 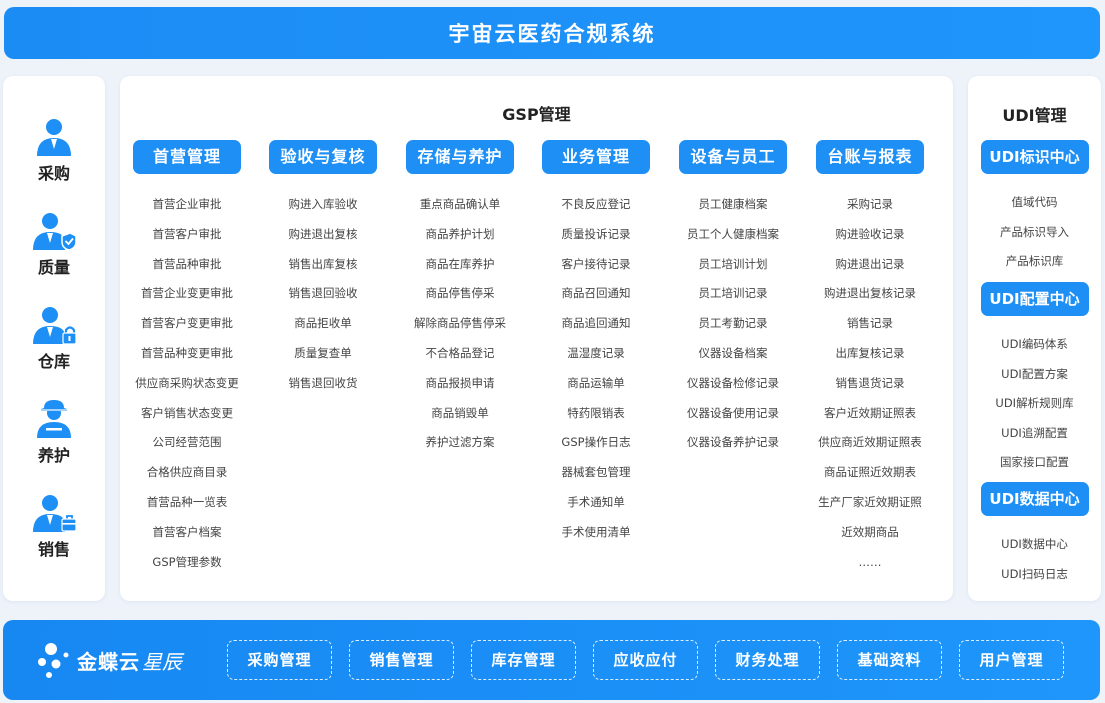 I want to click on gsp-menu-item: 销售出库复核, so click(x=323, y=265).